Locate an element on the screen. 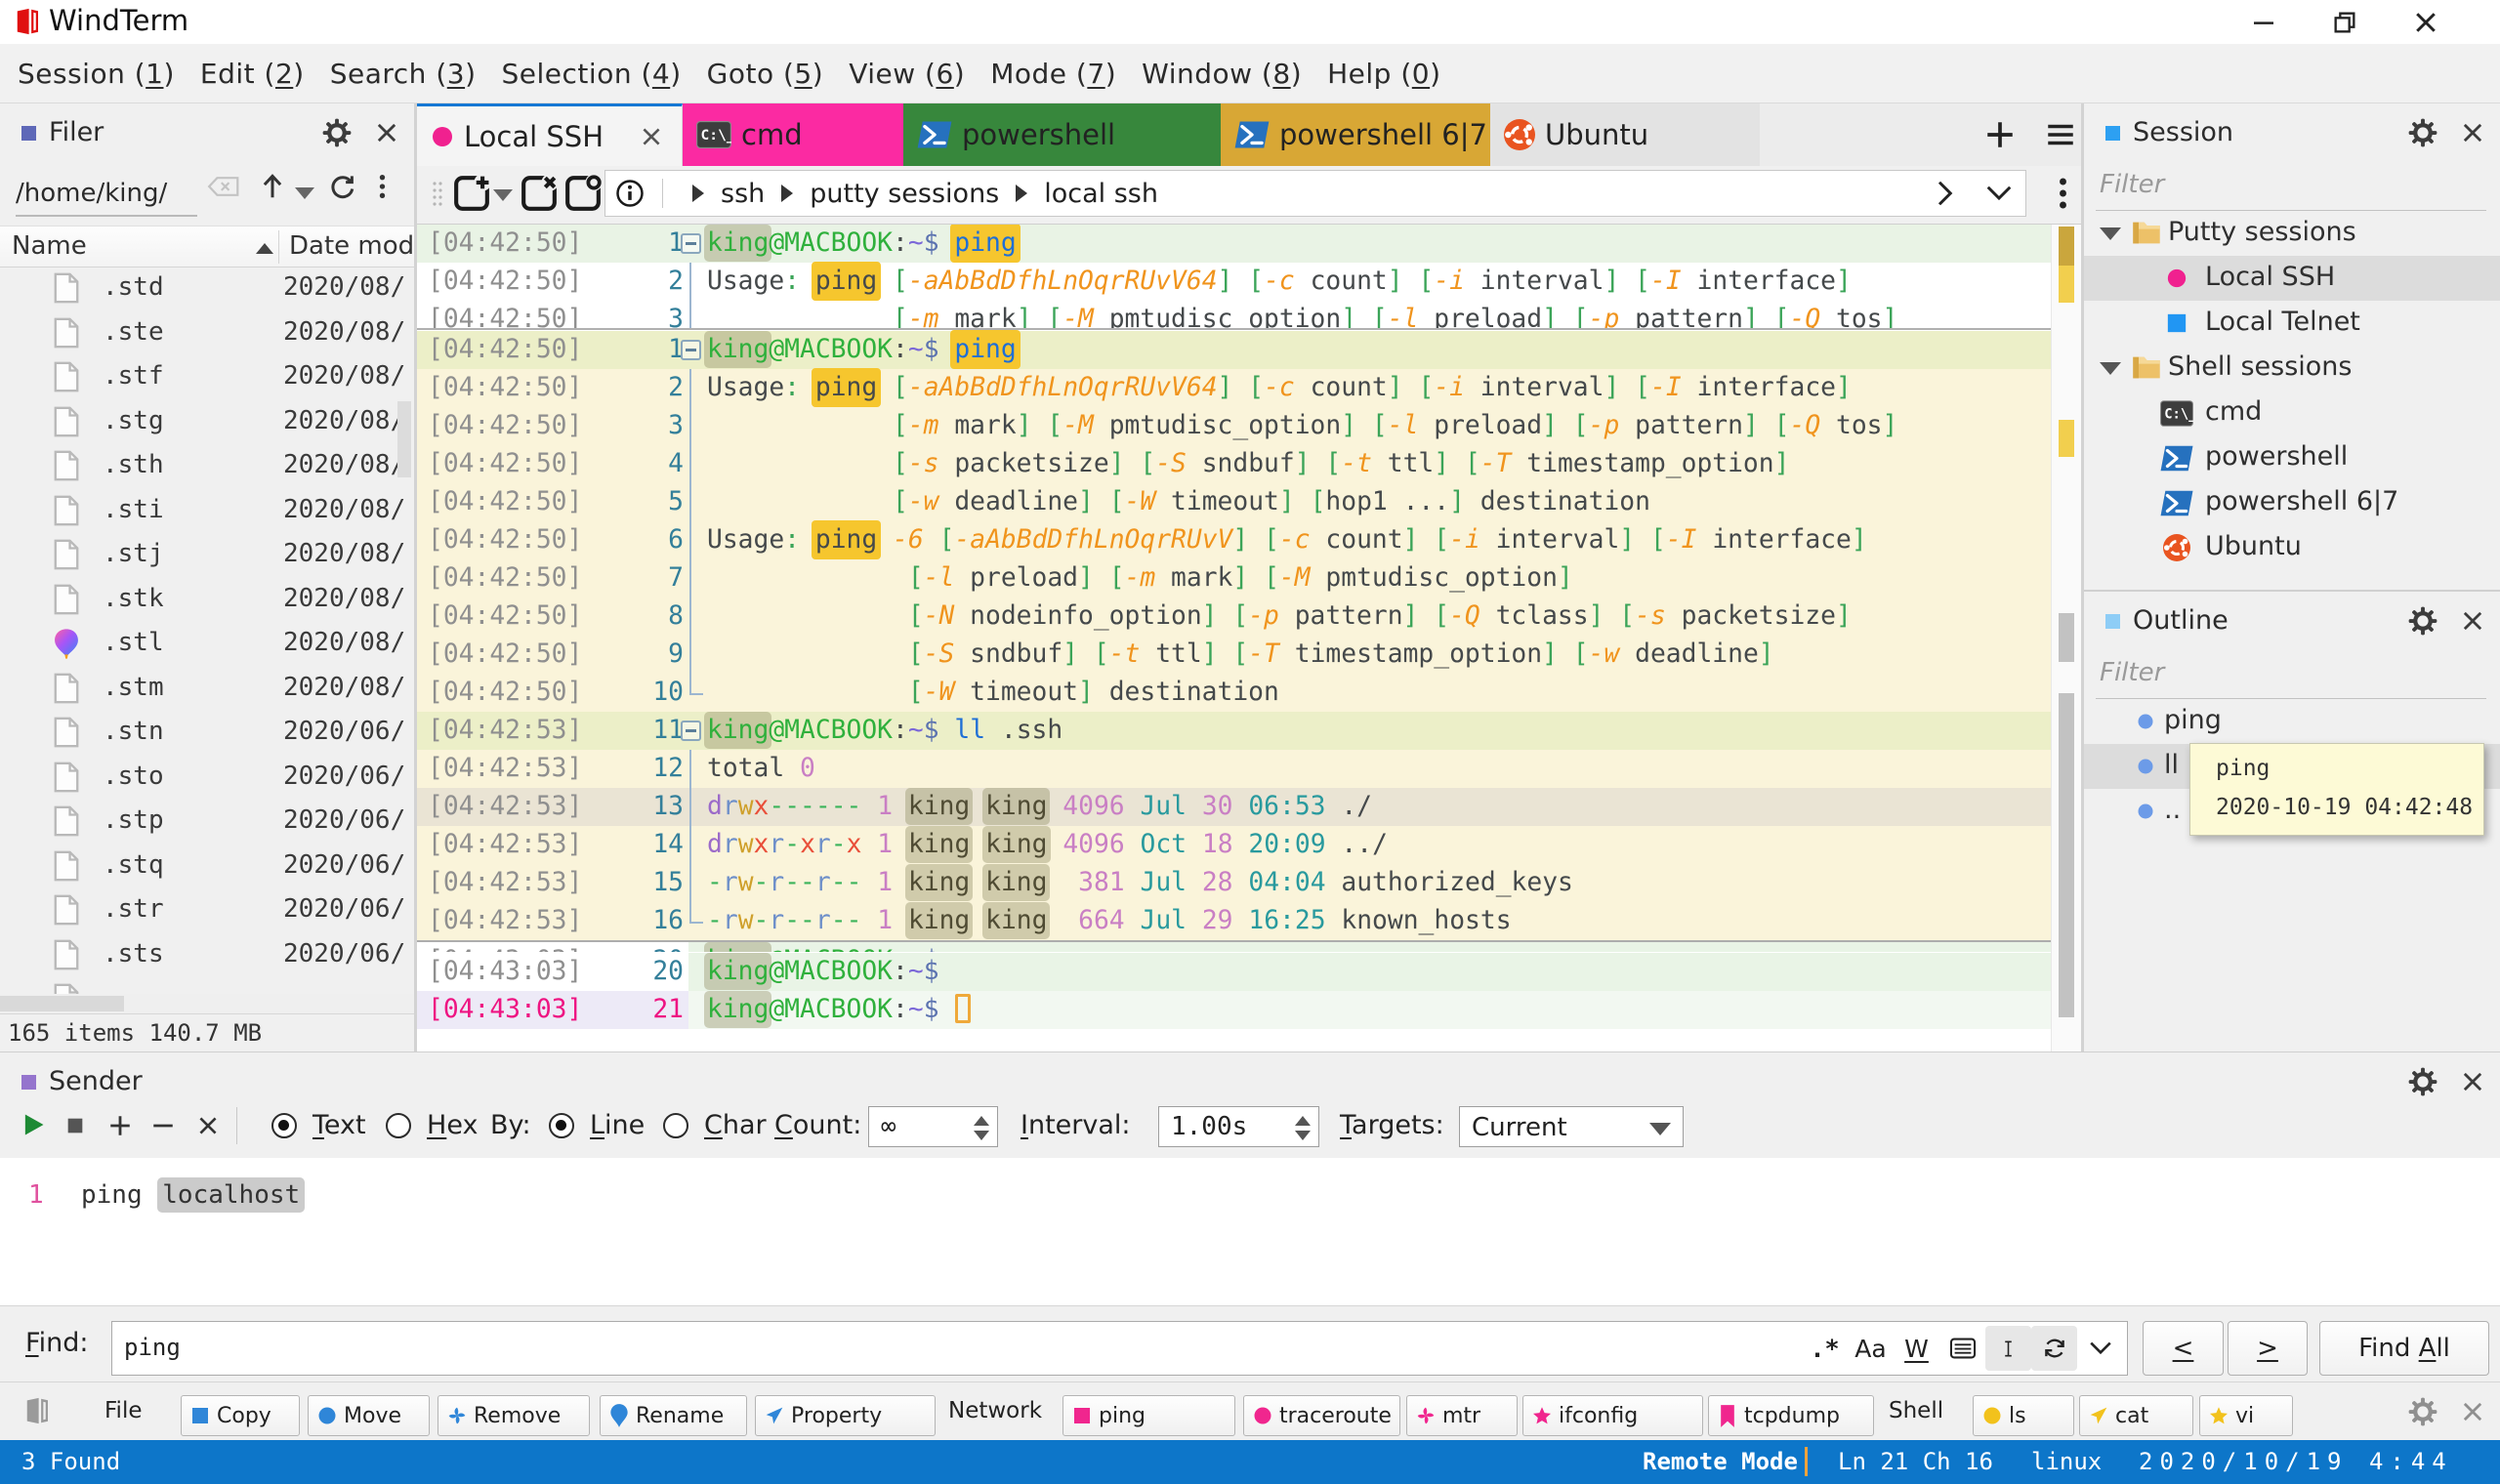 The height and width of the screenshot is (1484, 2500). spin-down-icon is located at coordinates (981, 1135).